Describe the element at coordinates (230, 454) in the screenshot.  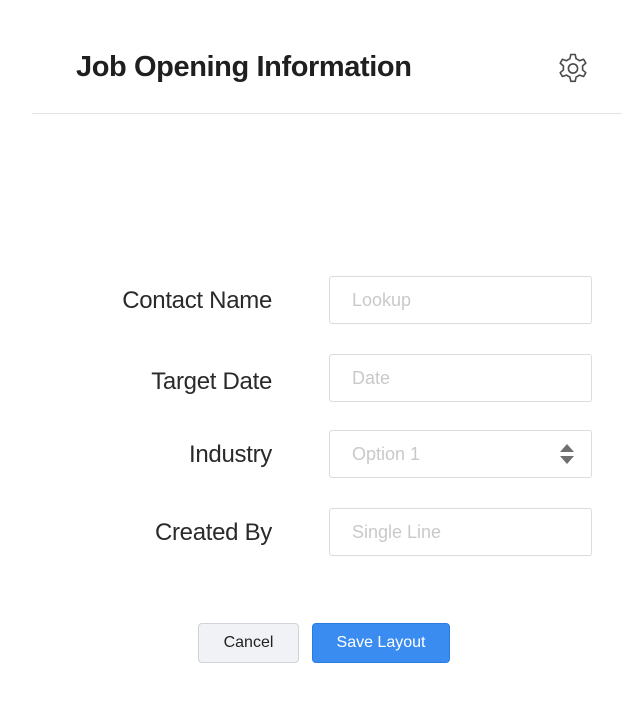
I see `field-label-industry: Industry` at that location.